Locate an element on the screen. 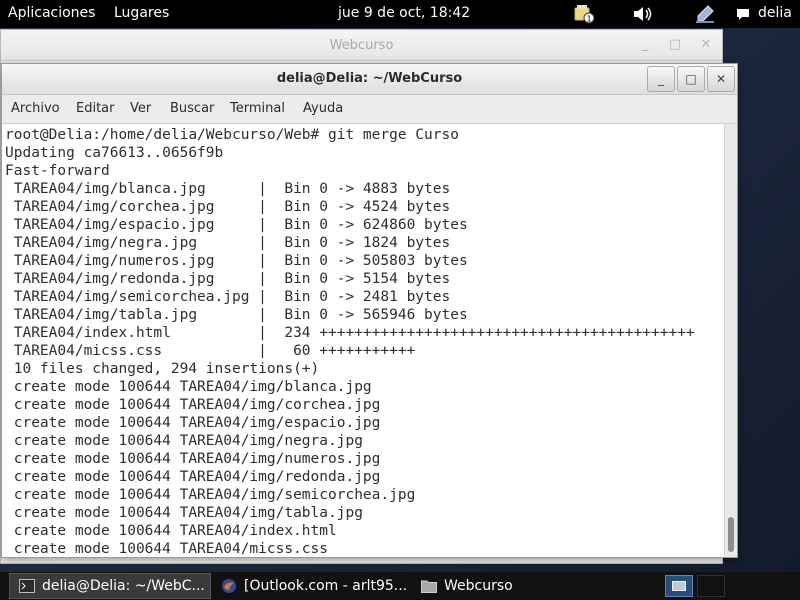 This screenshot has width=800, height=600. terminal-titlebar: delia@Delia: ~/WebCurso _ □ ✕ is located at coordinates (369, 79).